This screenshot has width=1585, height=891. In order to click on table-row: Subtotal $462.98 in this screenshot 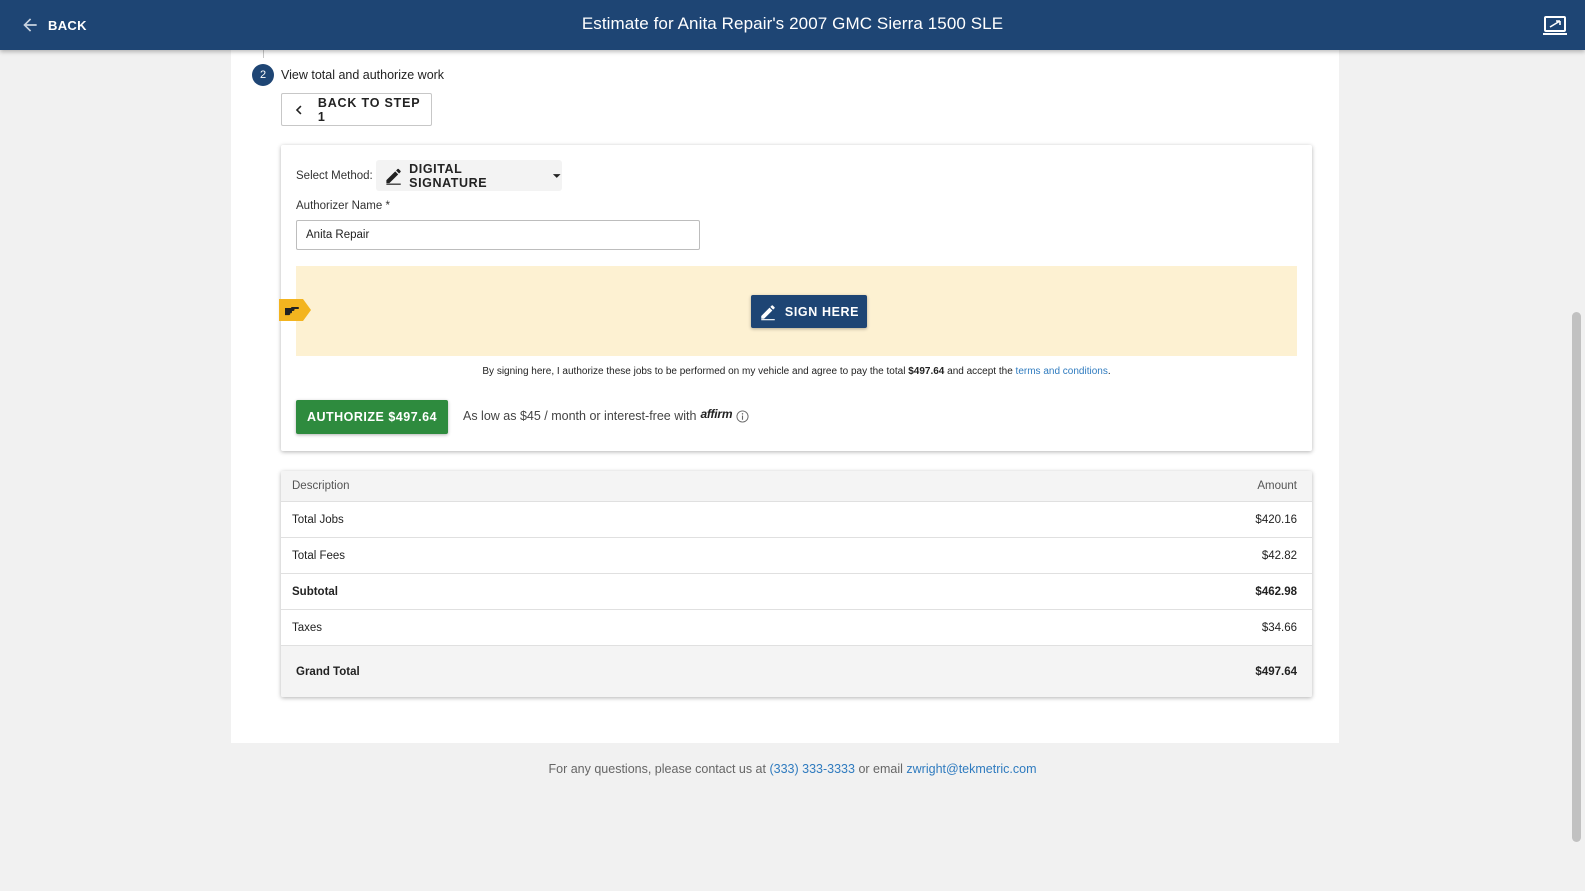, I will do `click(796, 592)`.